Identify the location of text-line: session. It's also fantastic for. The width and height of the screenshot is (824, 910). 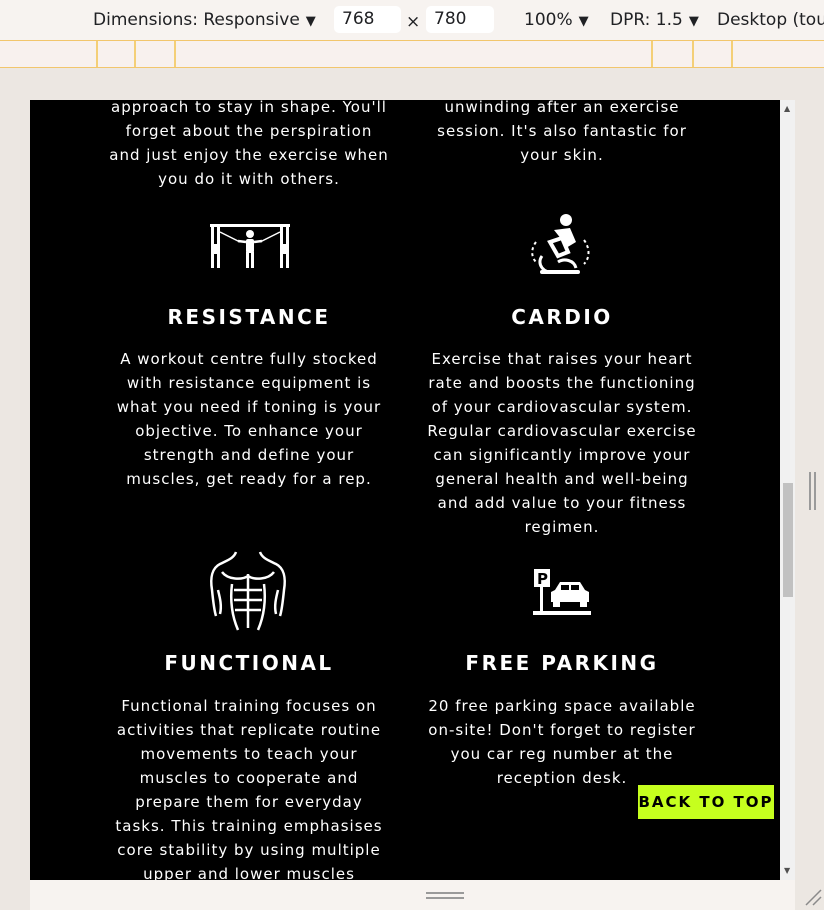
(562, 131).